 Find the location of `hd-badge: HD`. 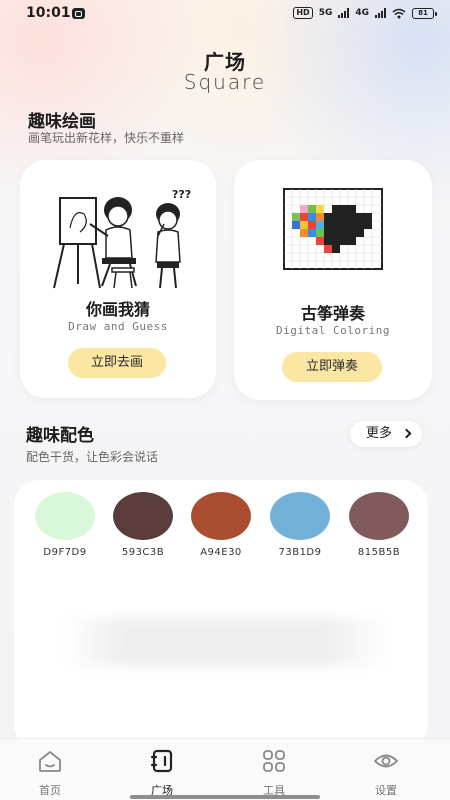

hd-badge: HD is located at coordinates (303, 13).